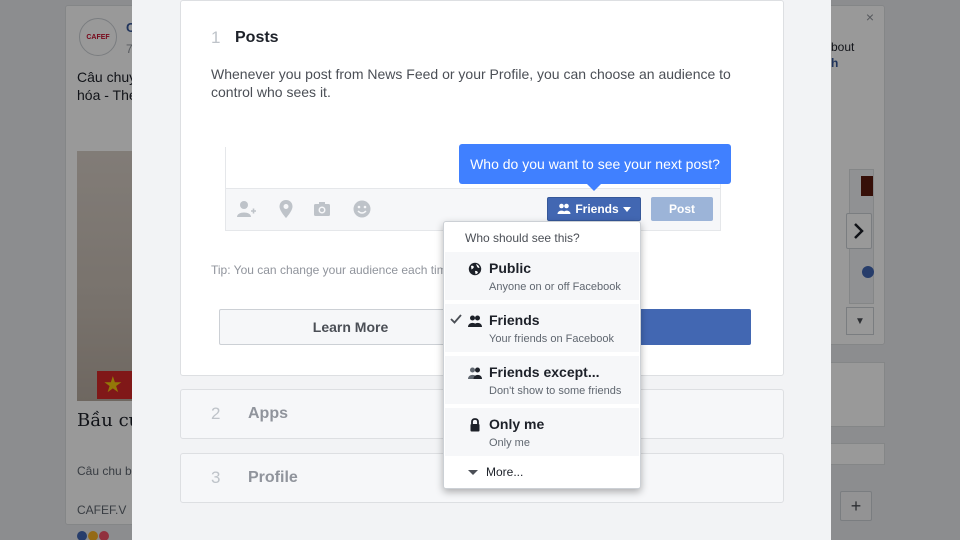 This screenshot has height=540, width=960. What do you see at coordinates (246, 209) in the screenshot?
I see `tag-friends-icon` at bounding box center [246, 209].